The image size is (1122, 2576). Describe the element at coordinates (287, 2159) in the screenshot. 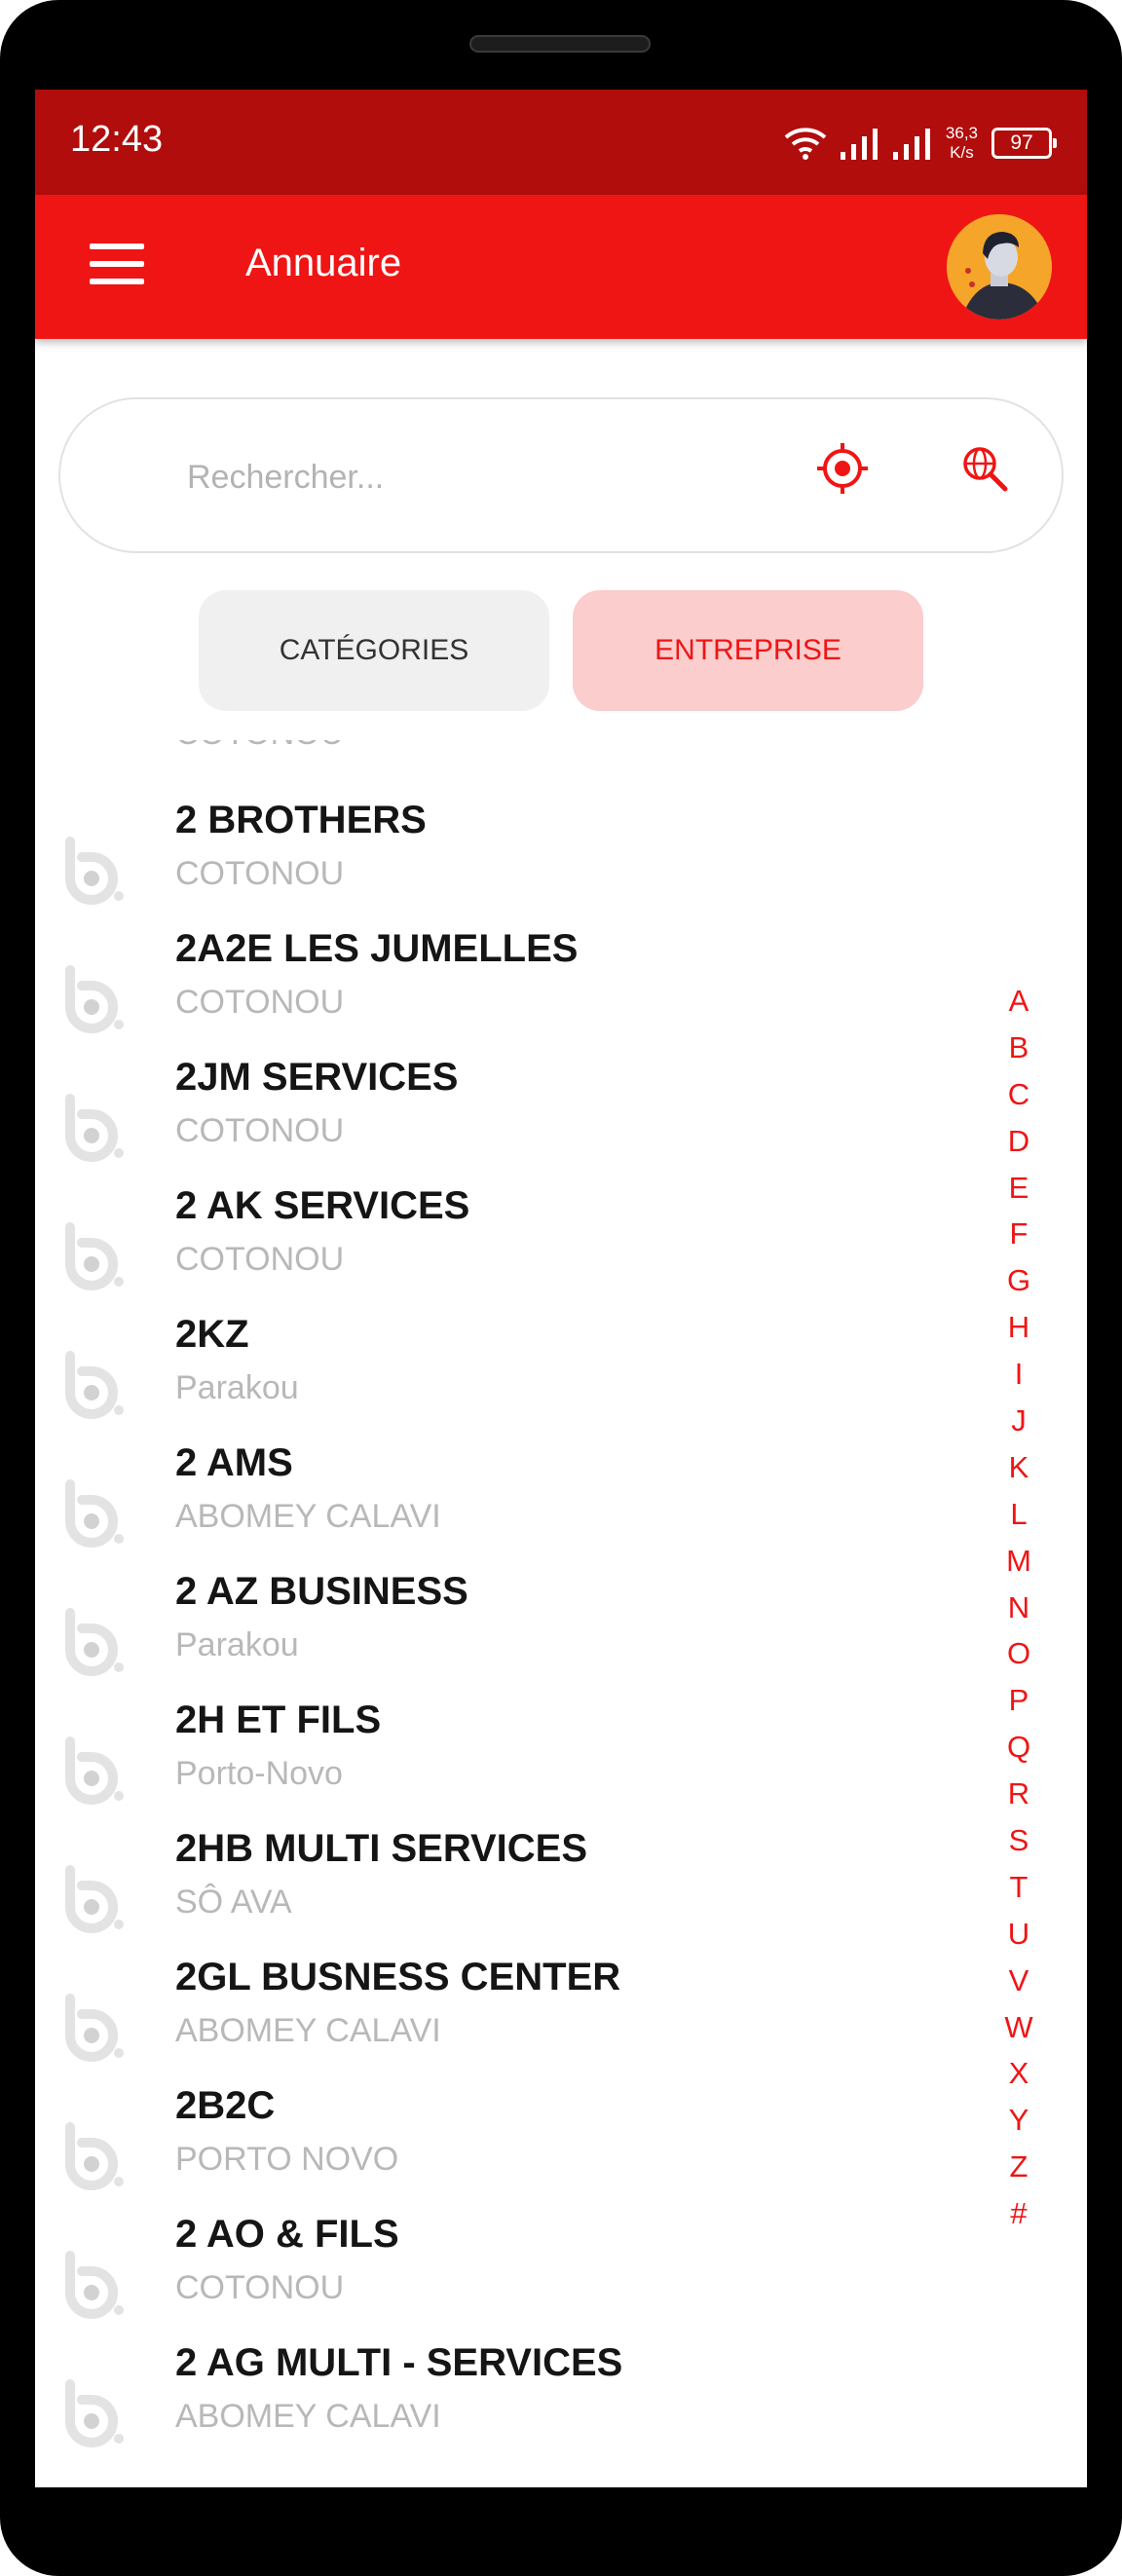

I see `company-city: PORTO NOVO` at that location.